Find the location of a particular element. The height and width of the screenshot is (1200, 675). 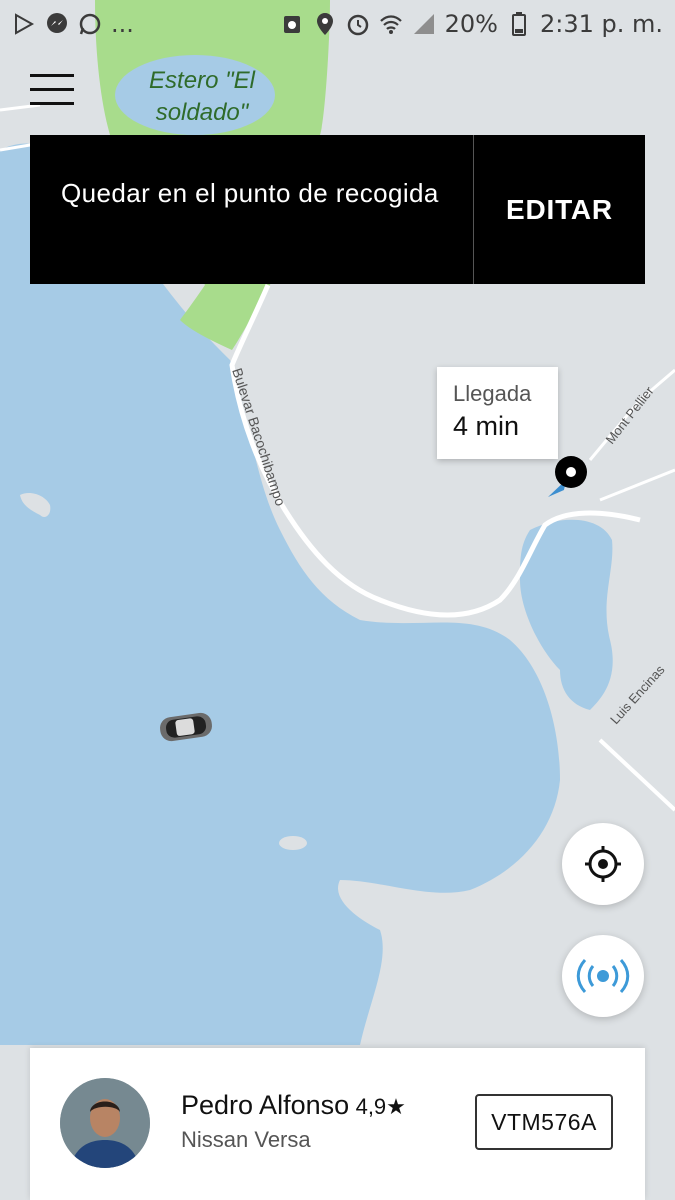

driver-card: Pedro Alfonso 4,9★ Nissan Versa VTM576A is located at coordinates (337, 1124).